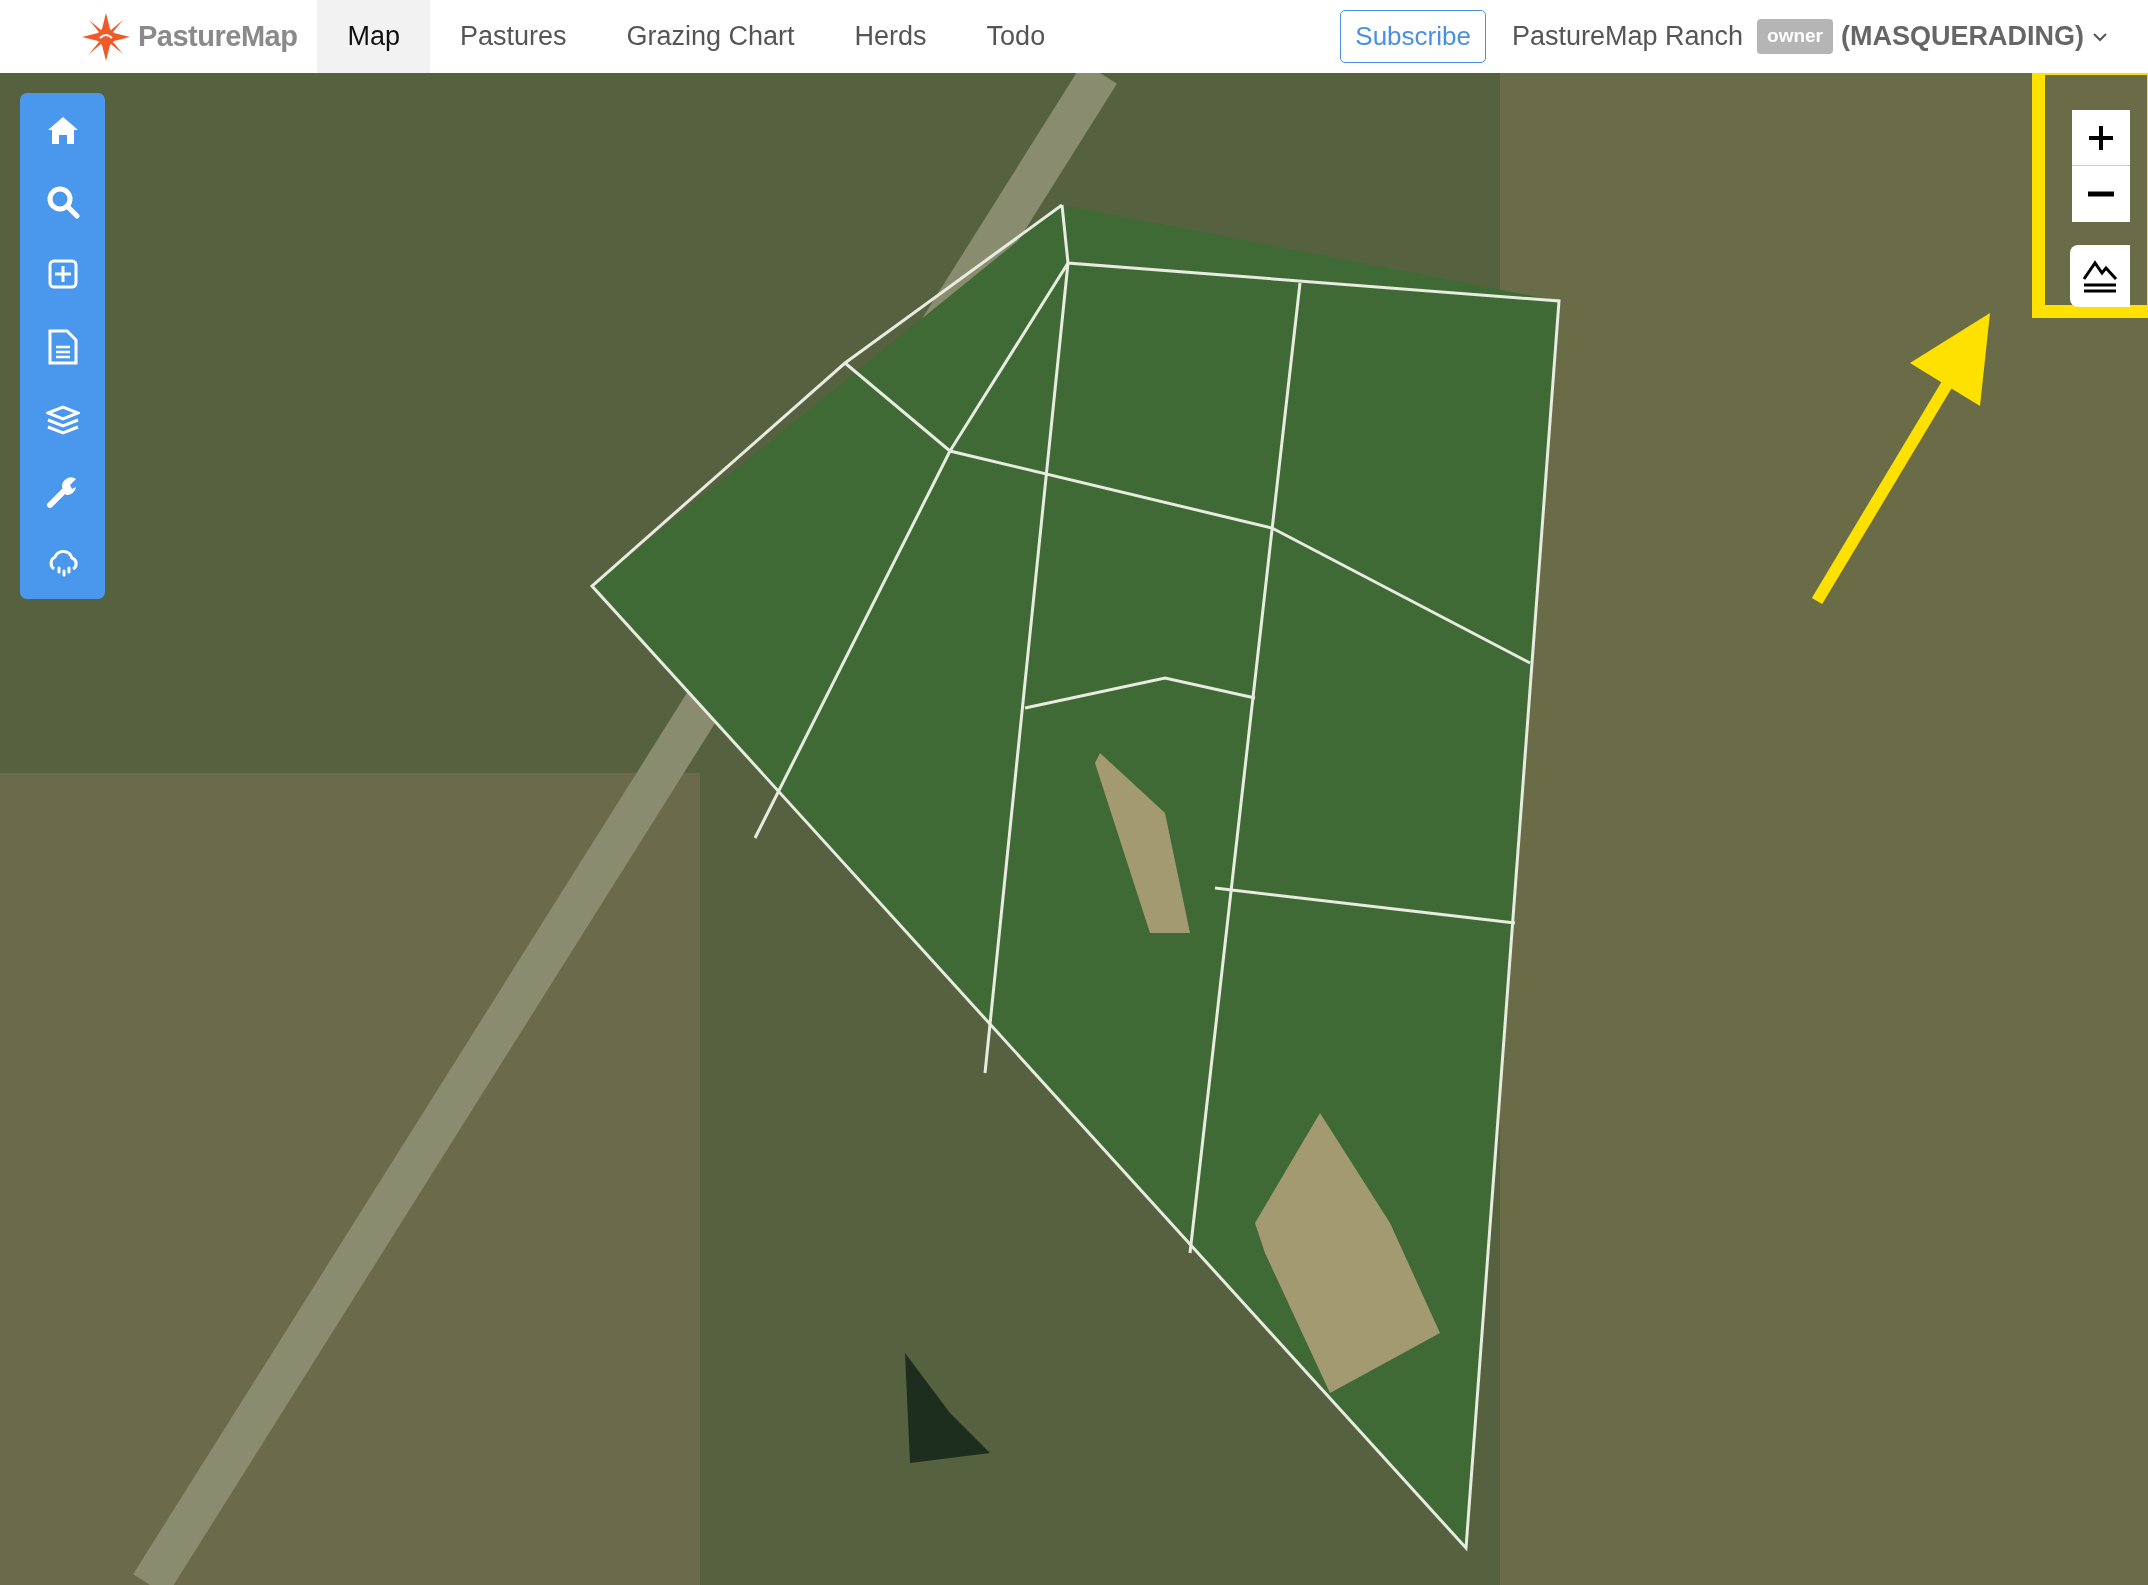 This screenshot has width=2148, height=1585. I want to click on nav-tab: Herds, so click(890, 36).